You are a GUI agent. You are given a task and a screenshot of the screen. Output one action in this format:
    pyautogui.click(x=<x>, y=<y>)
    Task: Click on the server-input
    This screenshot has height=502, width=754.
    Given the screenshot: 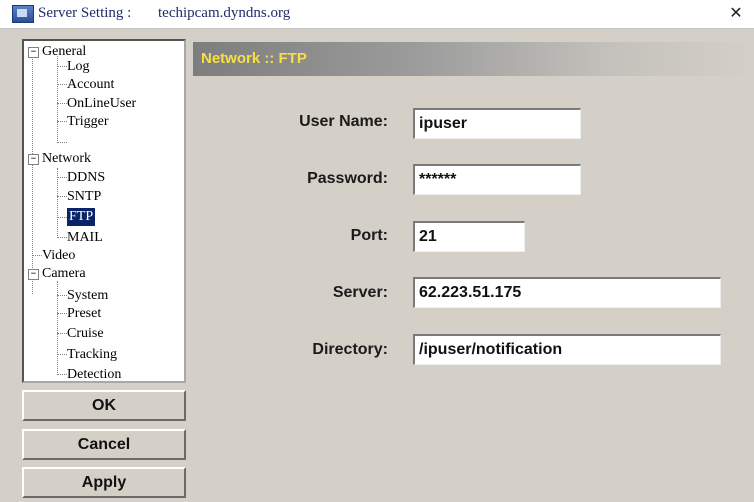 What is the action you would take?
    pyautogui.click(x=567, y=292)
    